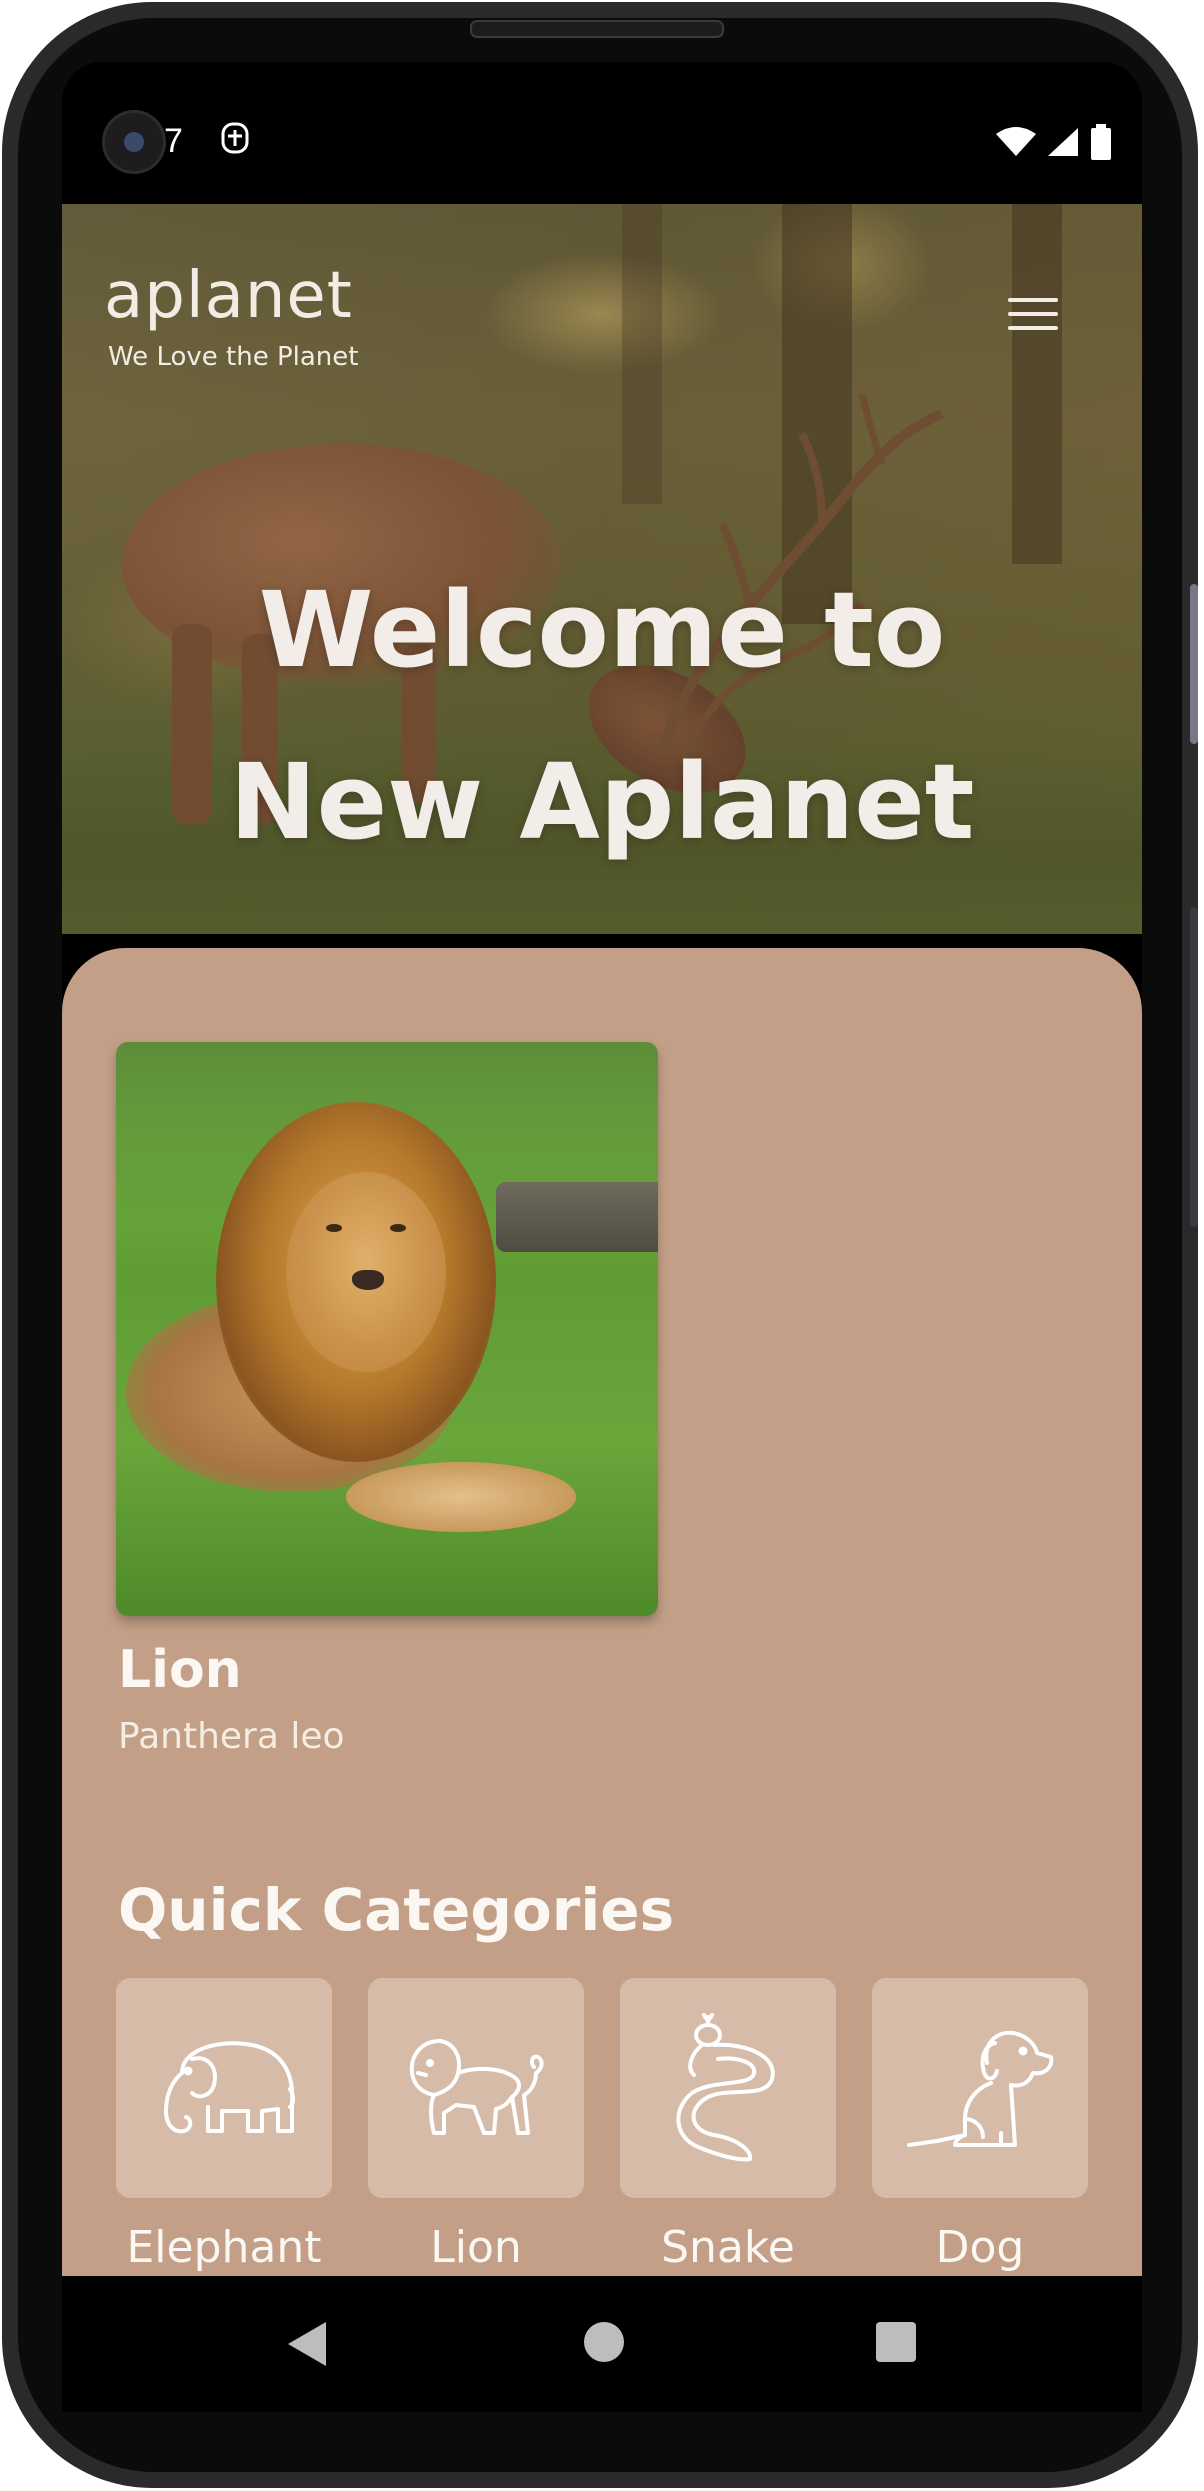  Describe the element at coordinates (577, 1217) in the screenshot. I see `background-log` at that location.